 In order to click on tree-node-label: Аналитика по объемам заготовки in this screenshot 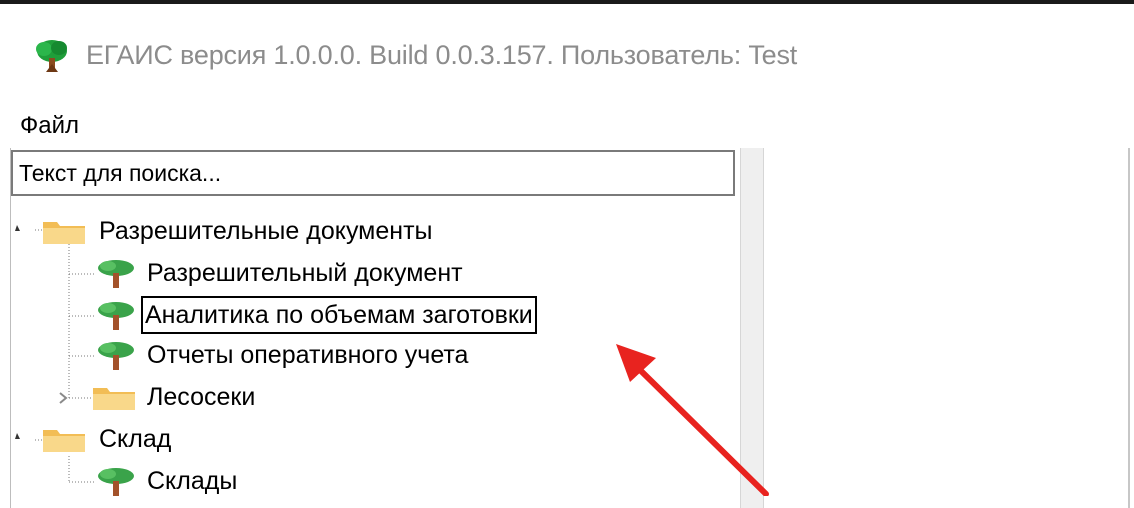, I will do `click(339, 315)`.